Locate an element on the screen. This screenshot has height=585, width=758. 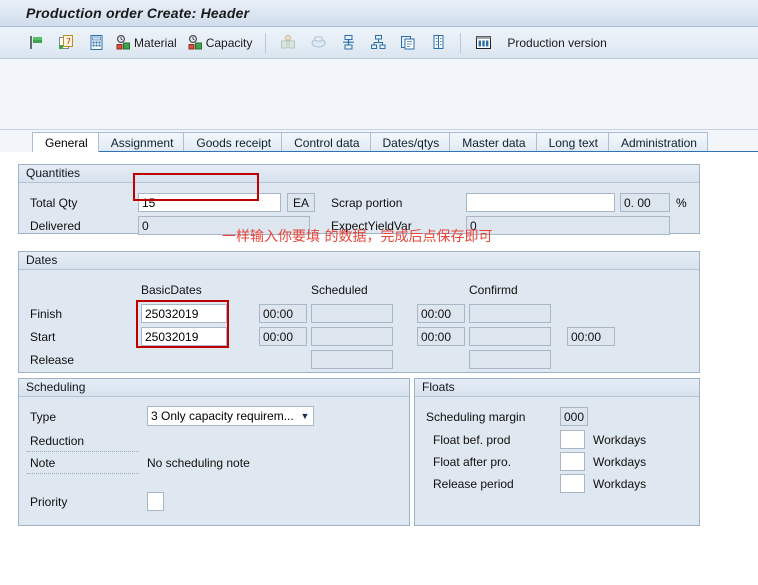
scheduling-panel-title: Scheduling is located at coordinates (214, 388).